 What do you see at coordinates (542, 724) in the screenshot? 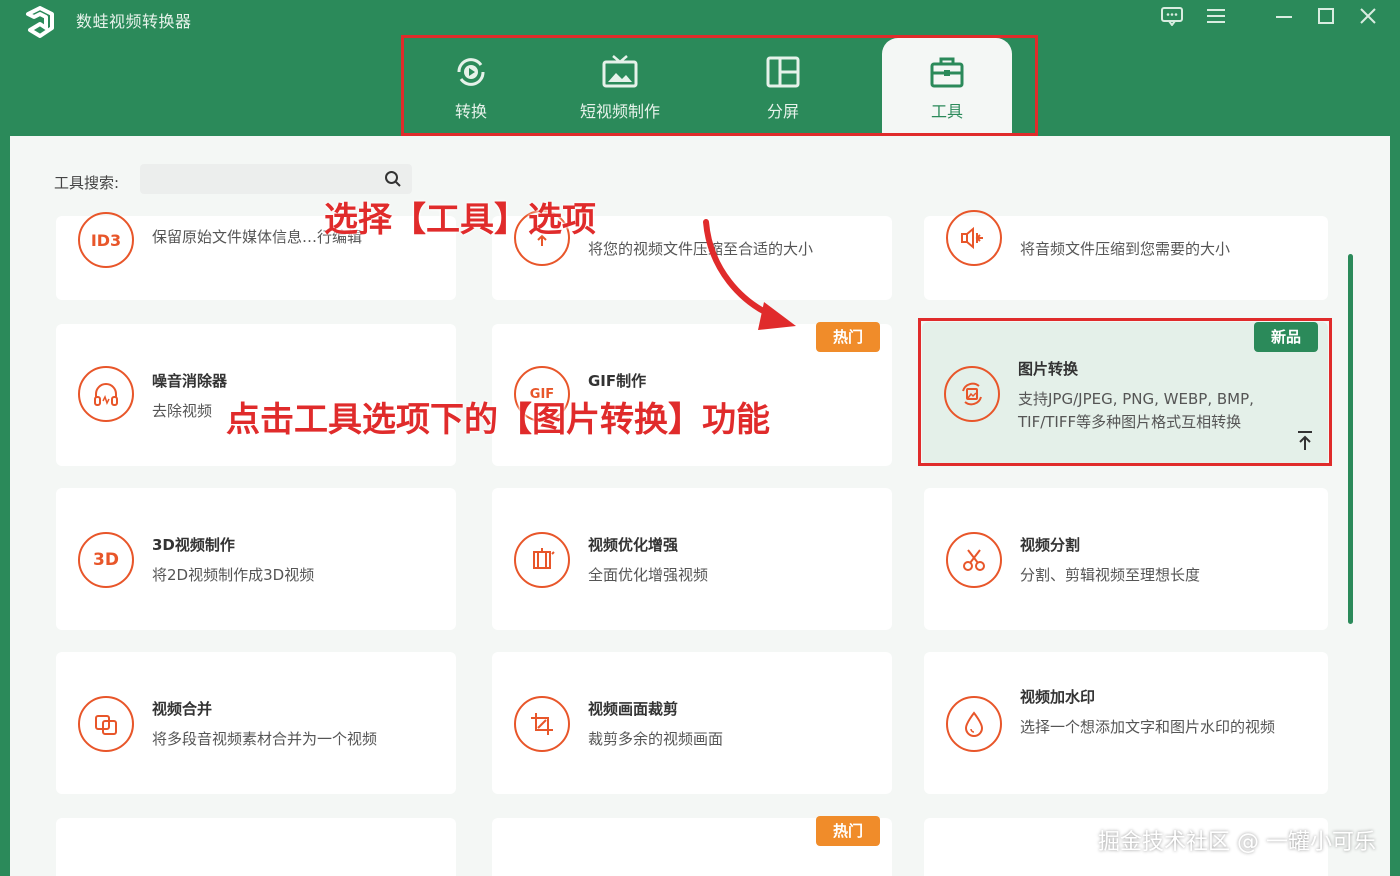
I see `crop-icon` at bounding box center [542, 724].